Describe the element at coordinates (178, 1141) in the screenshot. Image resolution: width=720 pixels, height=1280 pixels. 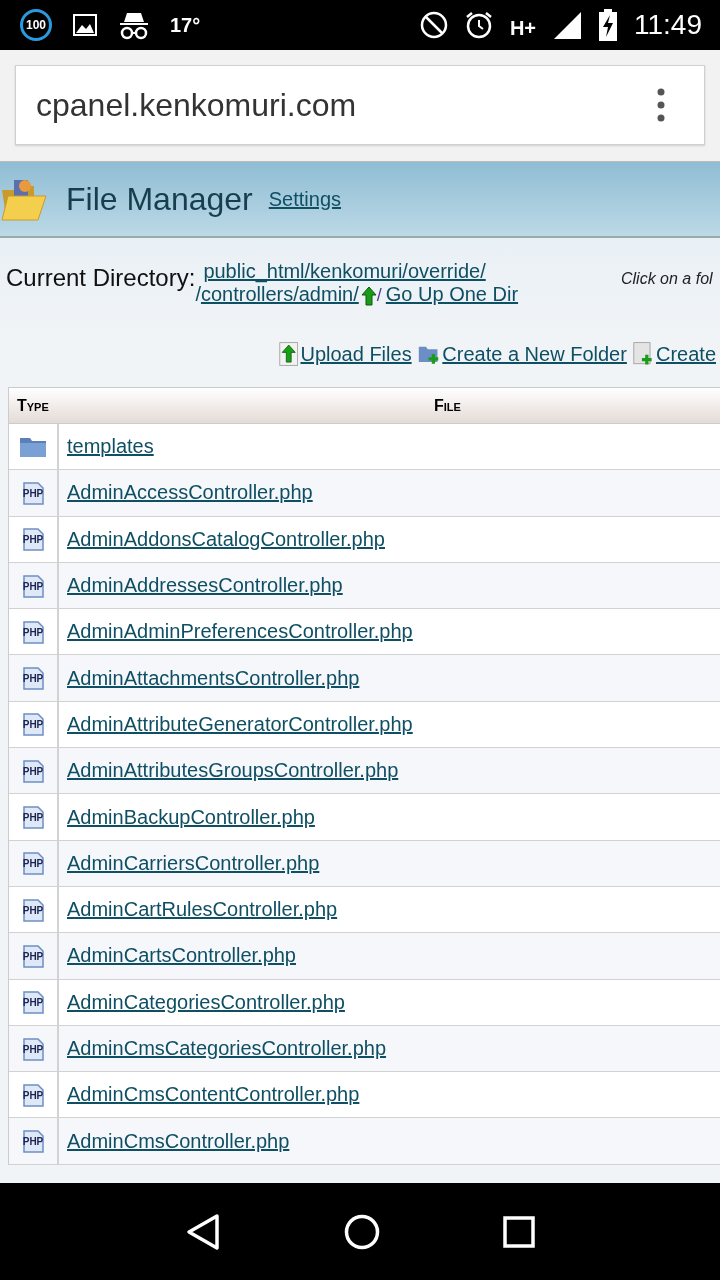
I see `file-link: AdminCmsController.php` at that location.